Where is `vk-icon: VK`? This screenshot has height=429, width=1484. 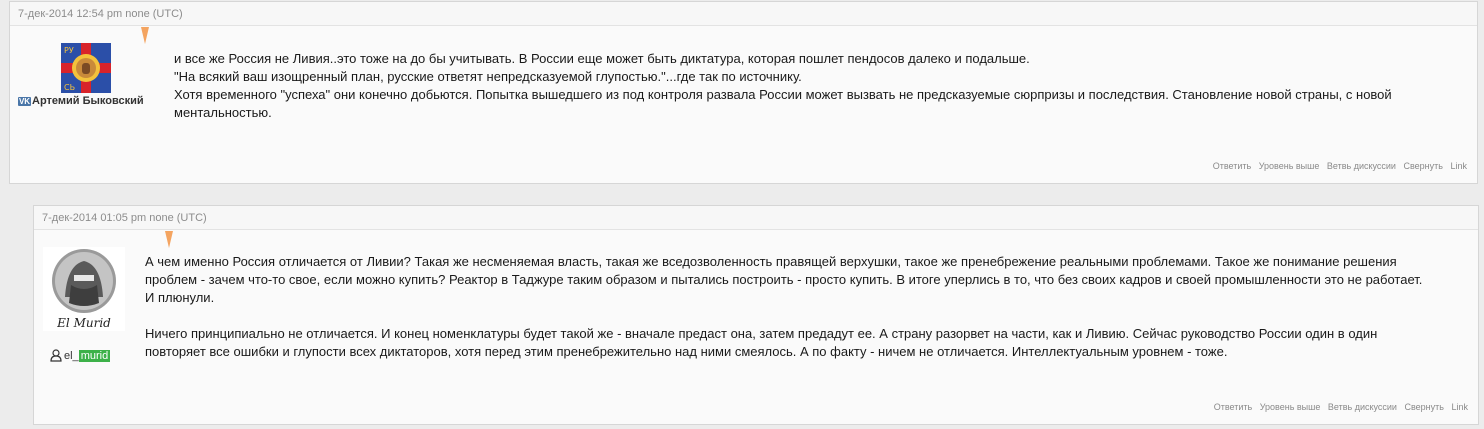 vk-icon: VK is located at coordinates (24, 101).